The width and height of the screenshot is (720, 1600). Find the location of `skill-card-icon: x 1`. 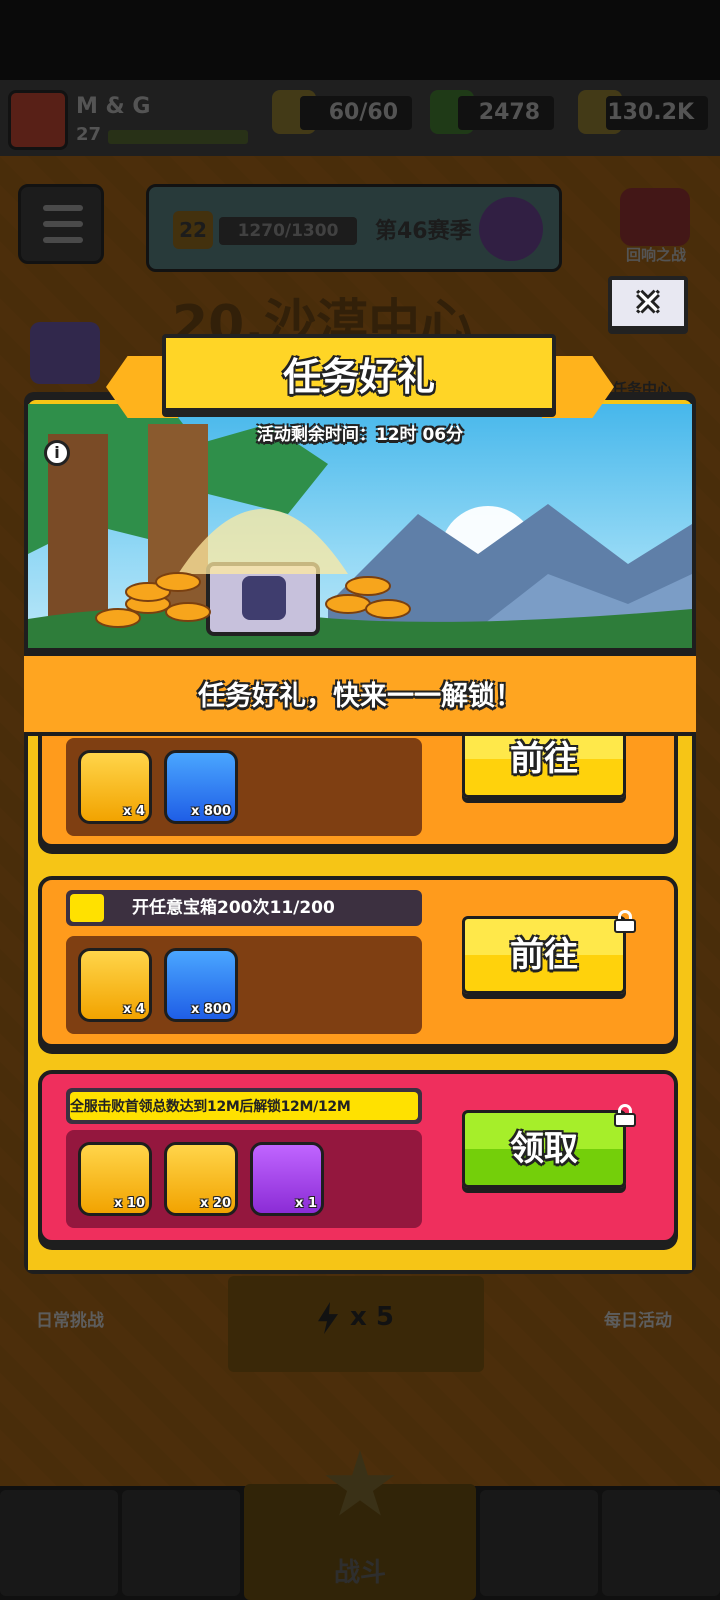

skill-card-icon: x 1 is located at coordinates (287, 1179).